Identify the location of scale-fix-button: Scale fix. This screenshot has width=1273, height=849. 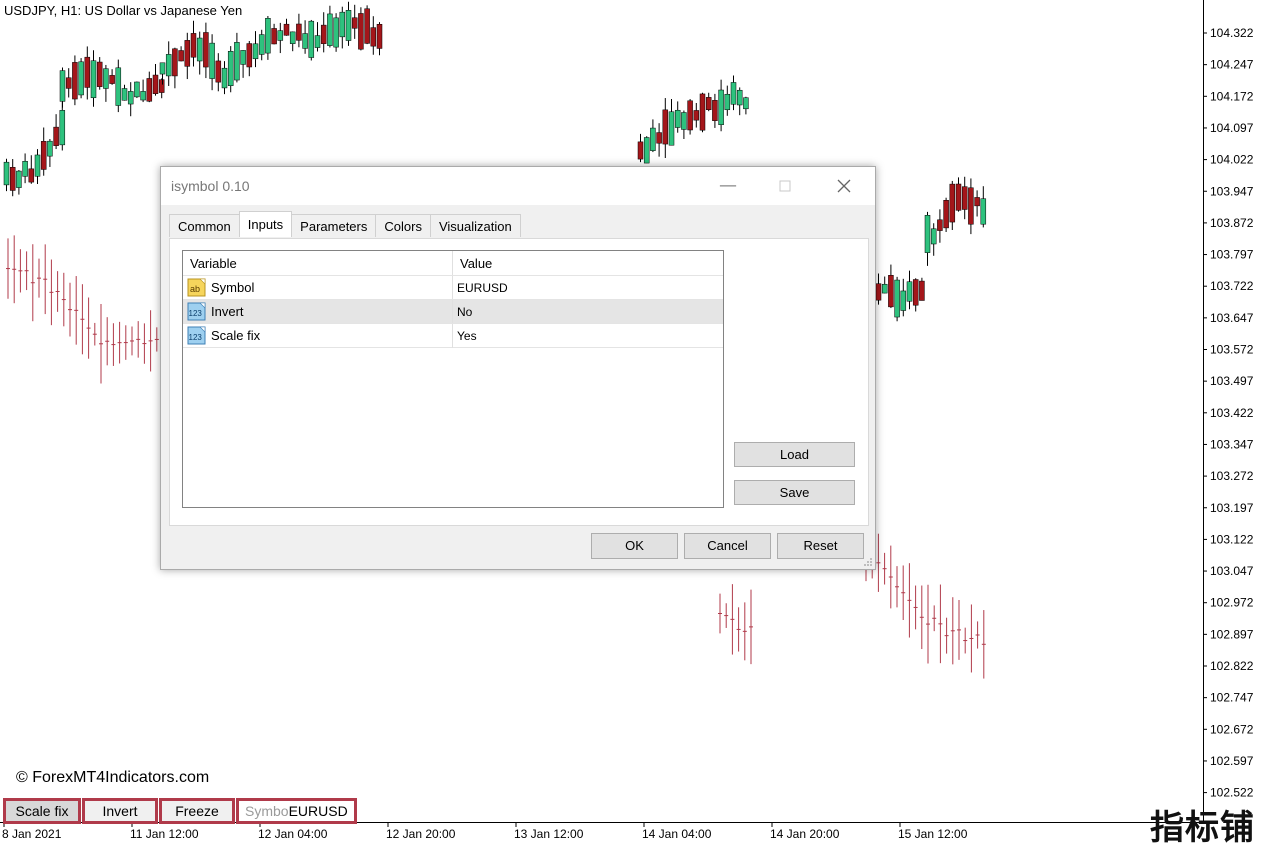
(42, 811).